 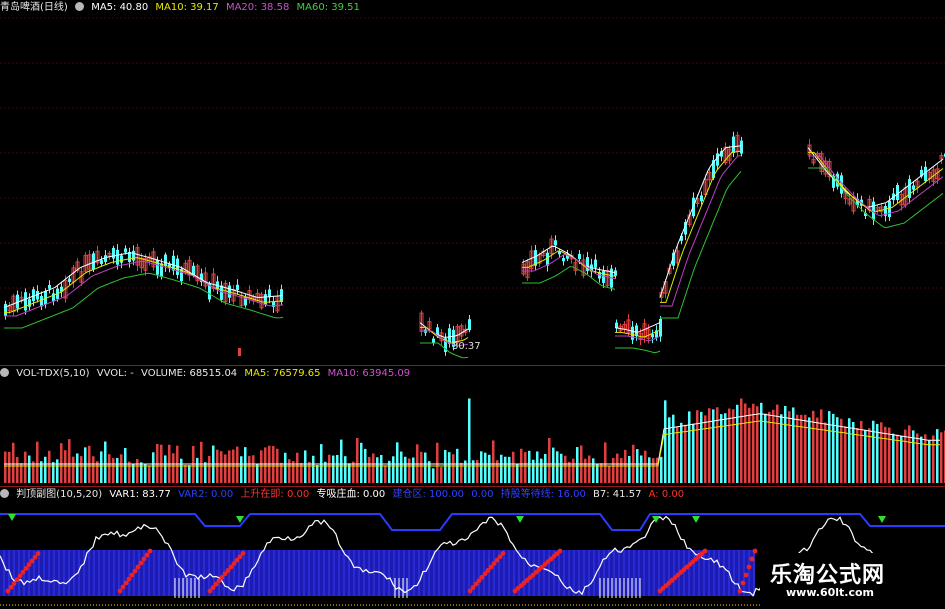 What do you see at coordinates (377, 573) in the screenshot?
I see `build-zone-band` at bounding box center [377, 573].